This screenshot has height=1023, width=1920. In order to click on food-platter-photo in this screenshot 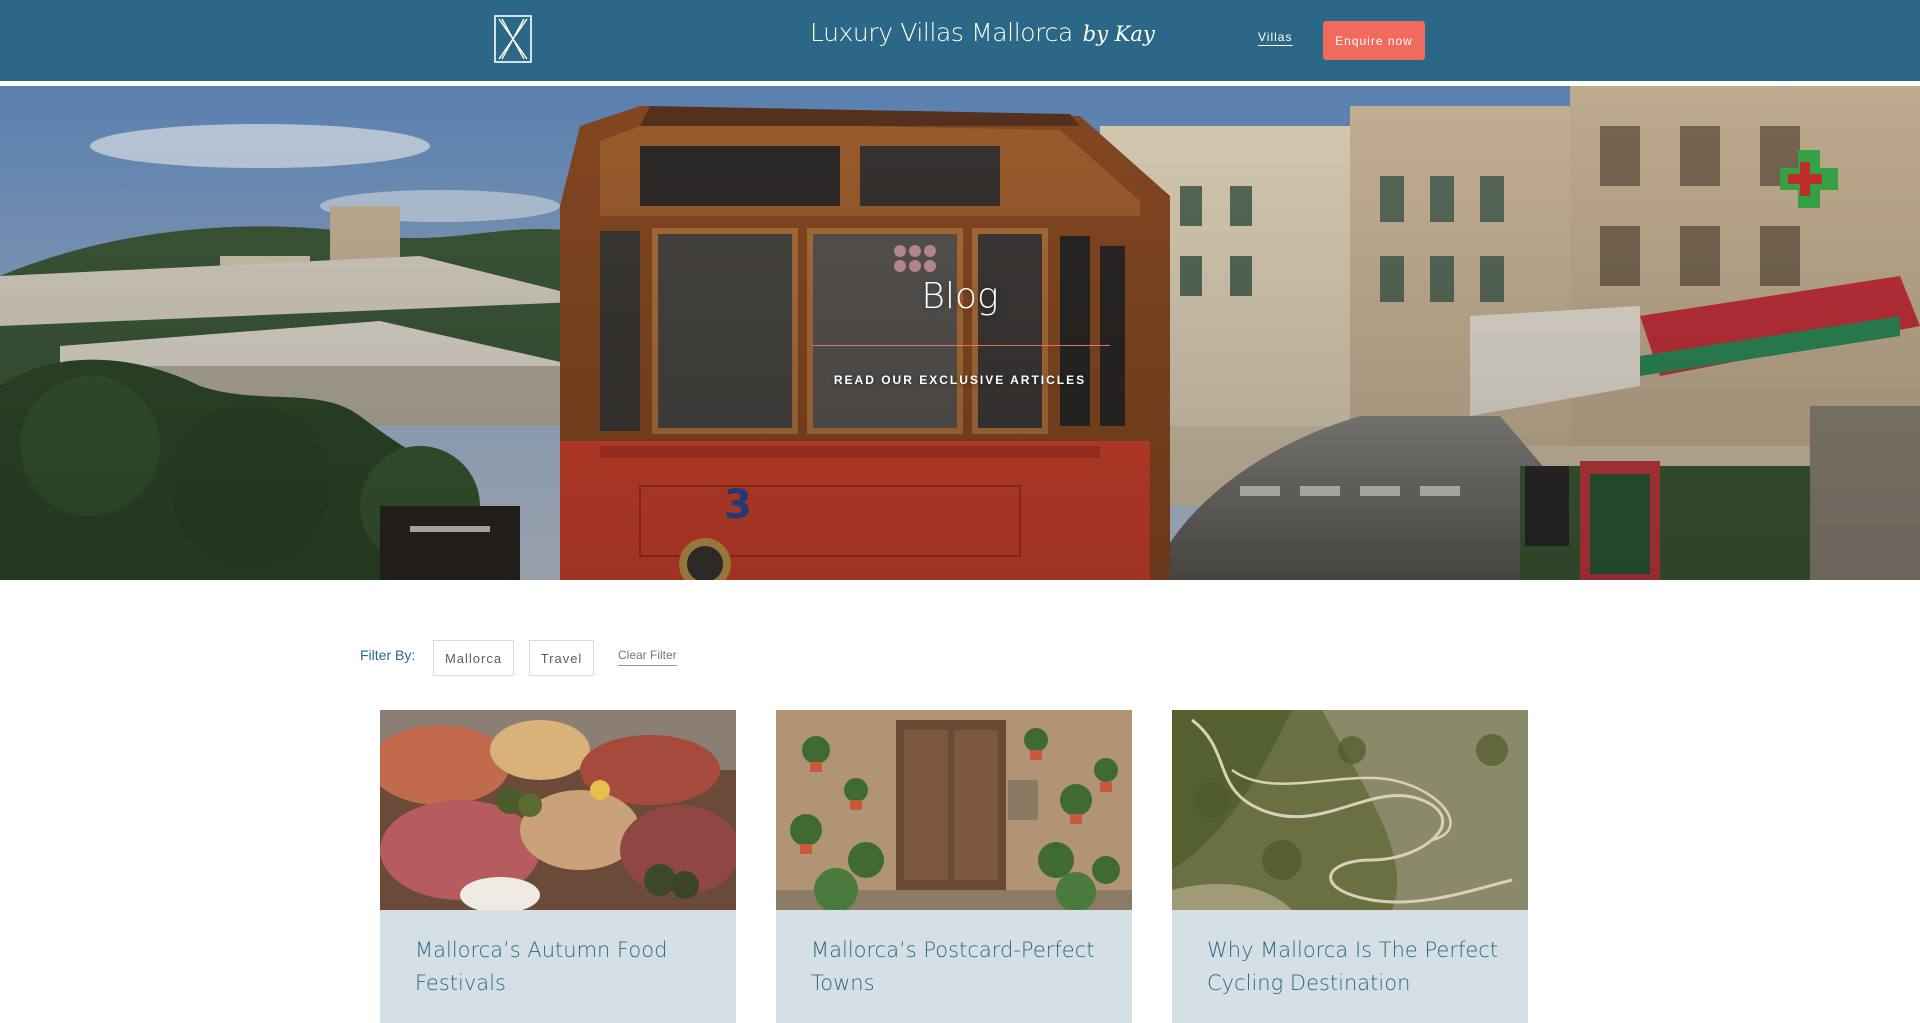, I will do `click(558, 810)`.